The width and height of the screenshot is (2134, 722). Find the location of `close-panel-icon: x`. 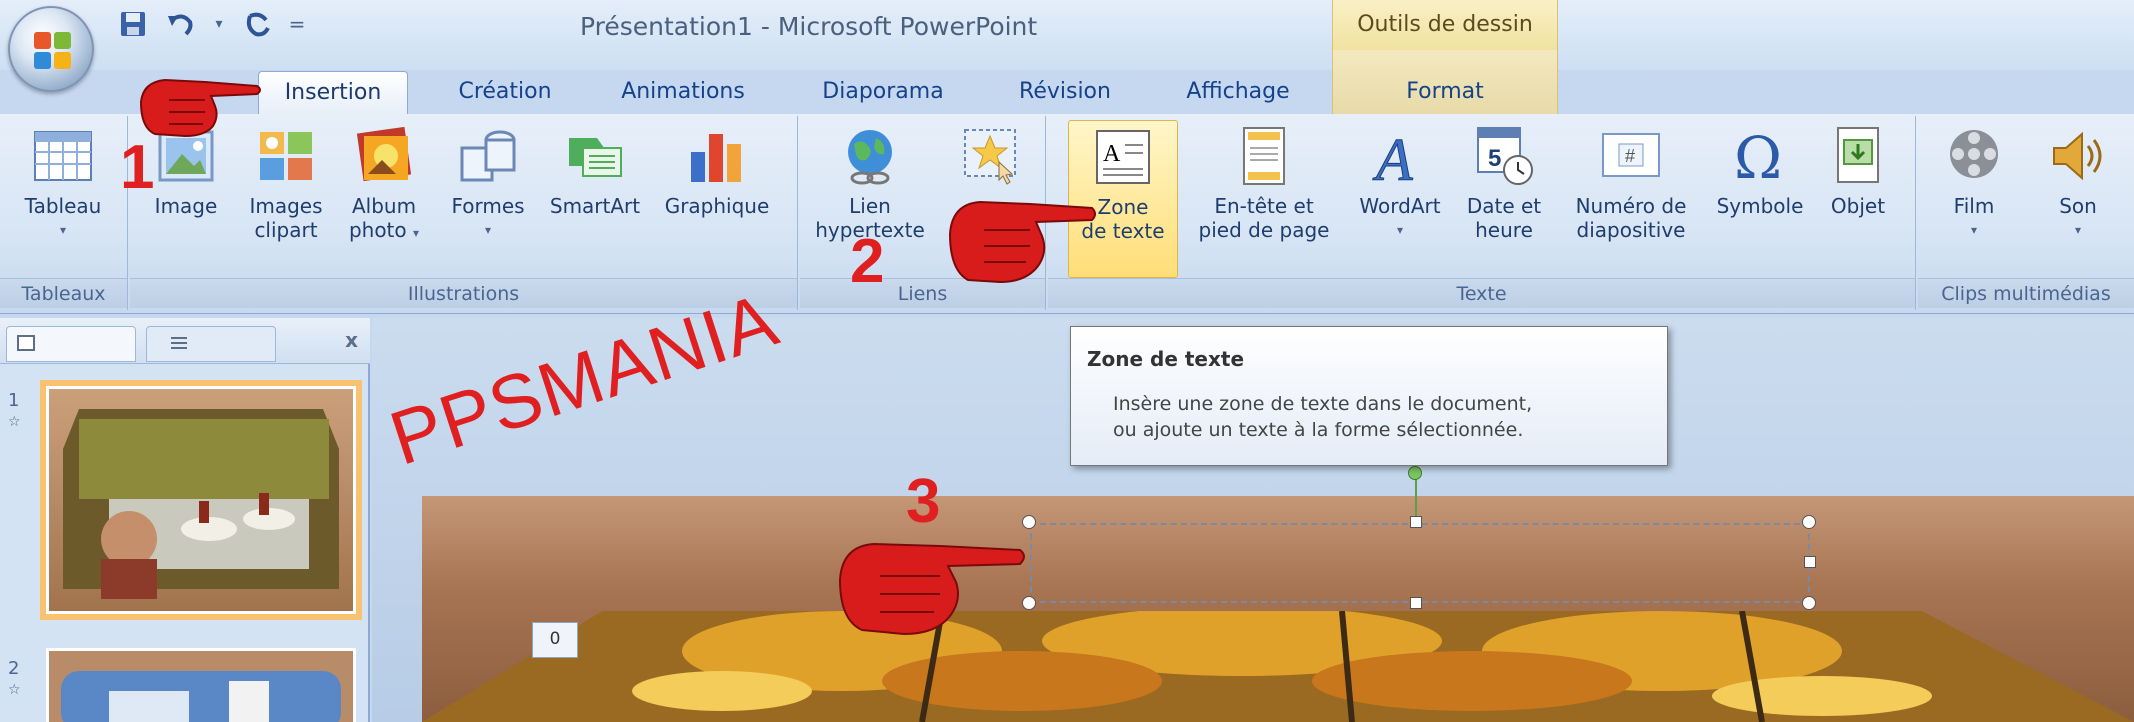

close-panel-icon: x is located at coordinates (351, 340).